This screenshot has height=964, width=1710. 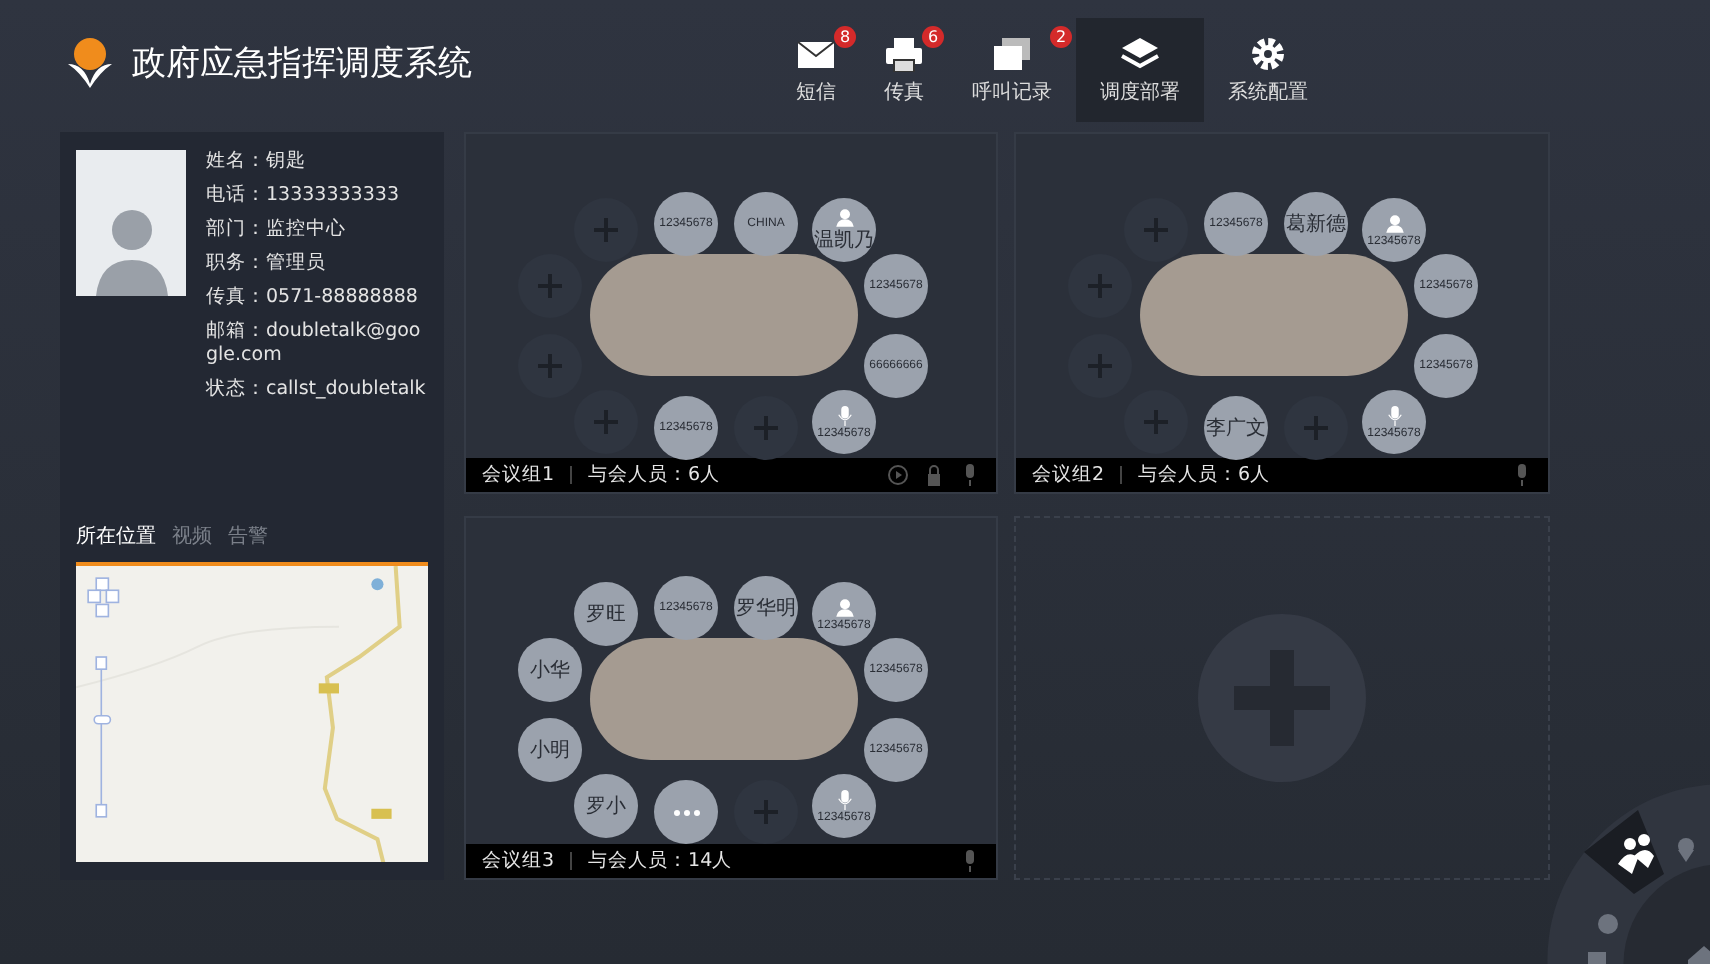 What do you see at coordinates (660, 861) in the screenshot?
I see `participant-count: 与会人员：14人` at bounding box center [660, 861].